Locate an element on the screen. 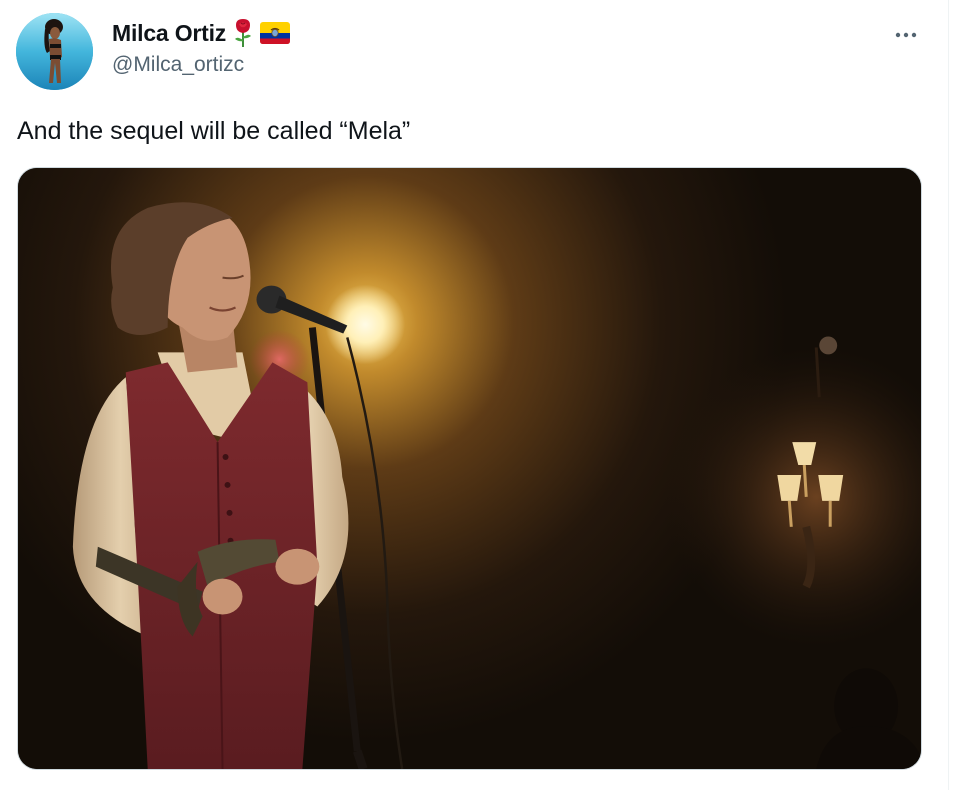  more-options-button is located at coordinates (906, 35).